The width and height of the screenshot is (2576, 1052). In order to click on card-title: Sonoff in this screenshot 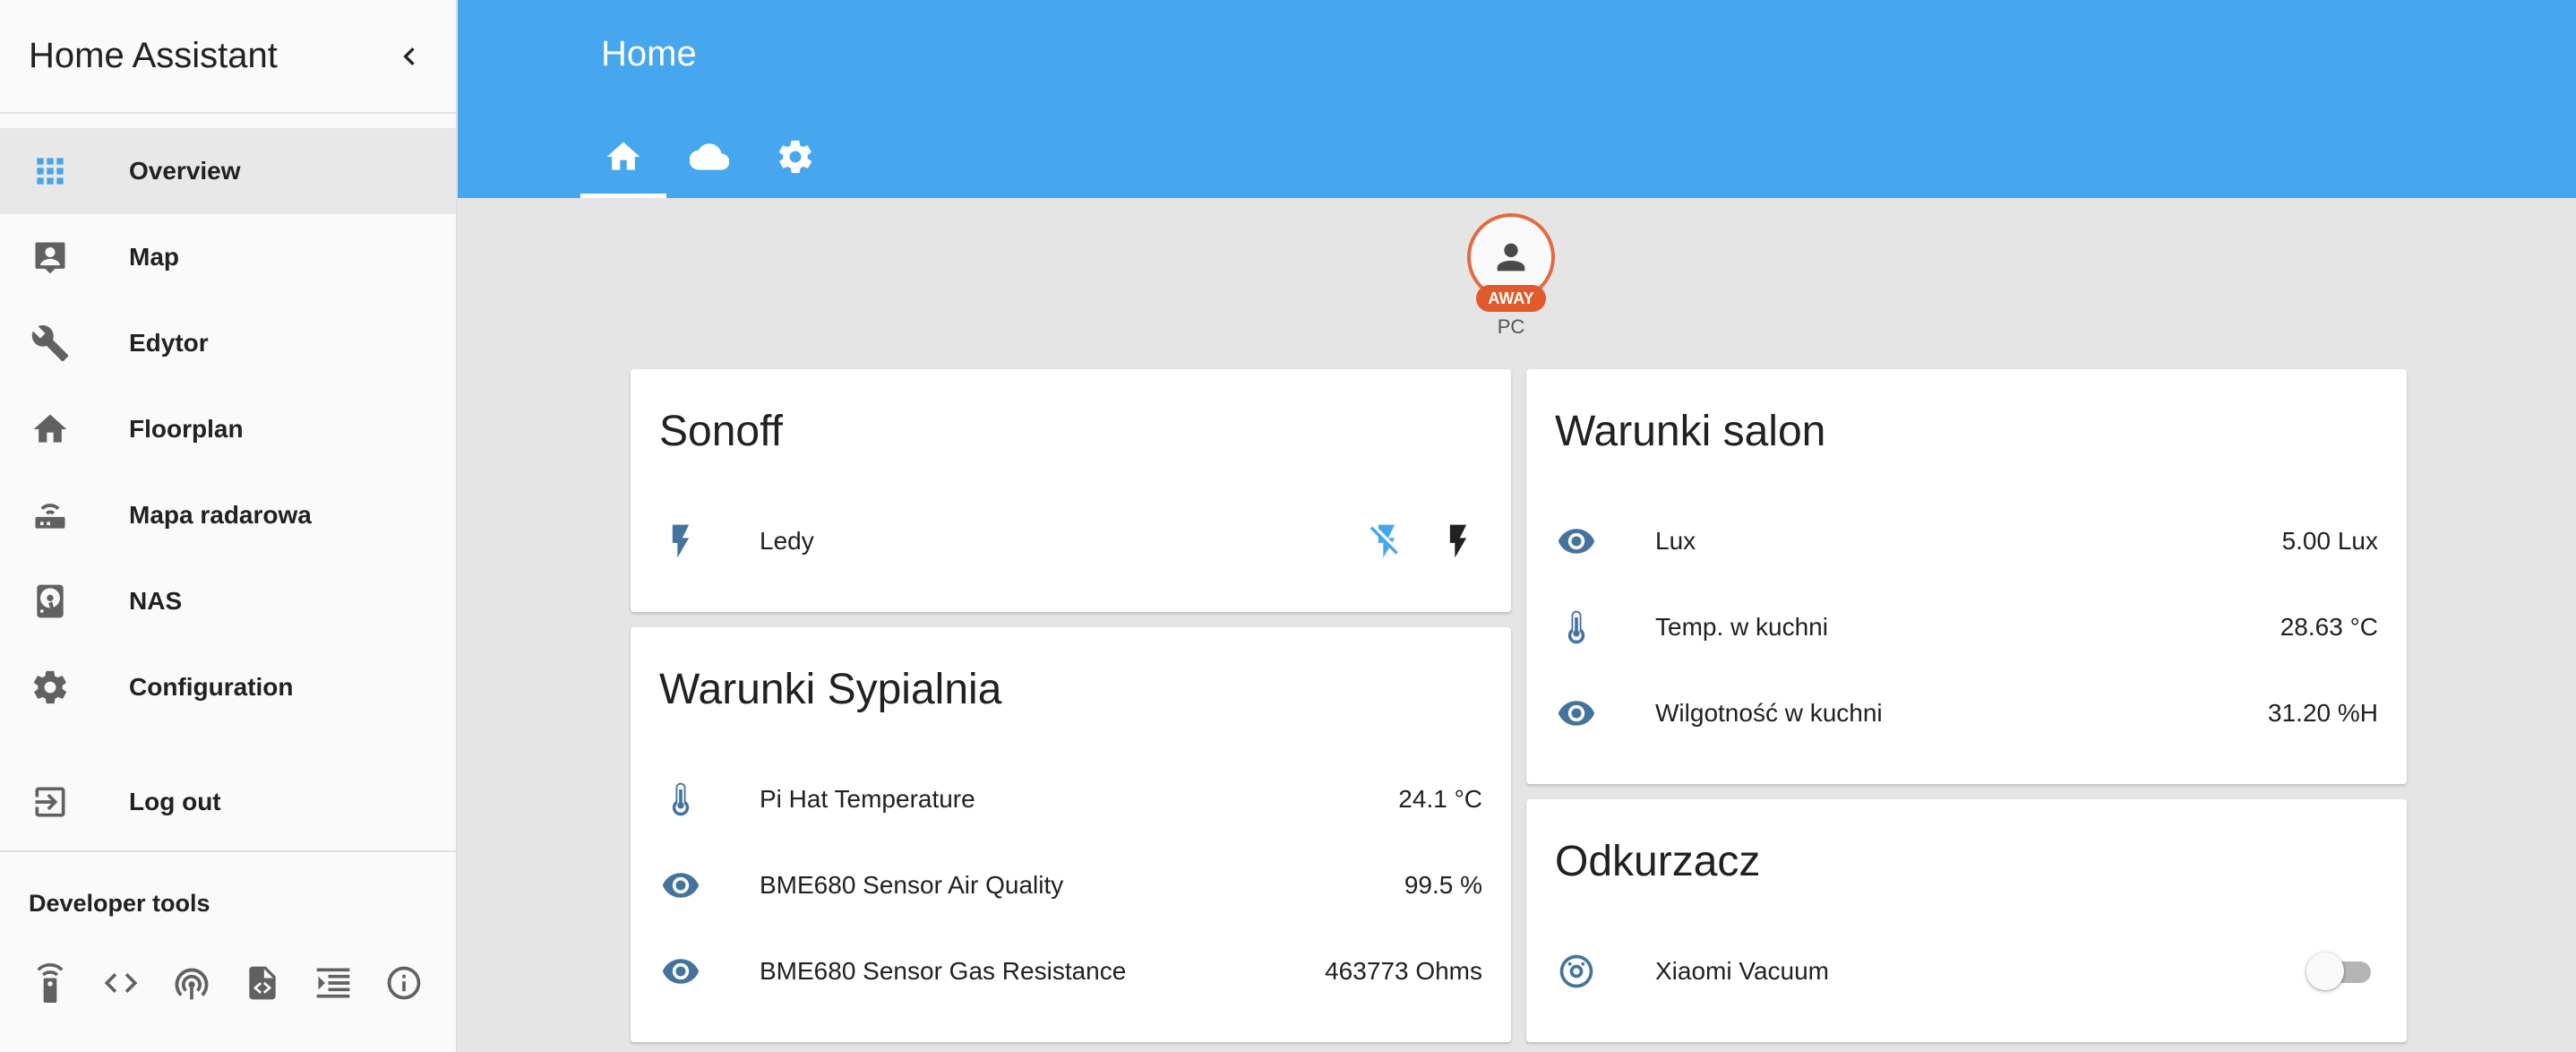, I will do `click(721, 431)`.